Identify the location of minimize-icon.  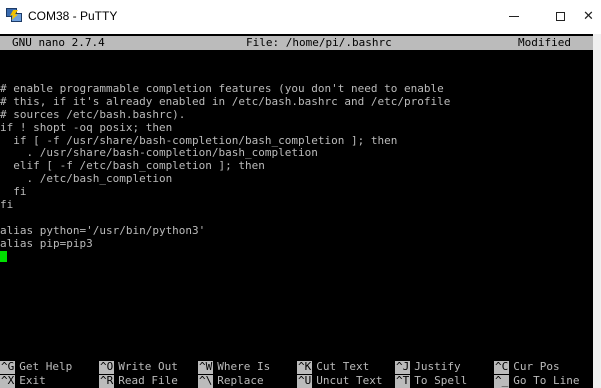
(514, 16).